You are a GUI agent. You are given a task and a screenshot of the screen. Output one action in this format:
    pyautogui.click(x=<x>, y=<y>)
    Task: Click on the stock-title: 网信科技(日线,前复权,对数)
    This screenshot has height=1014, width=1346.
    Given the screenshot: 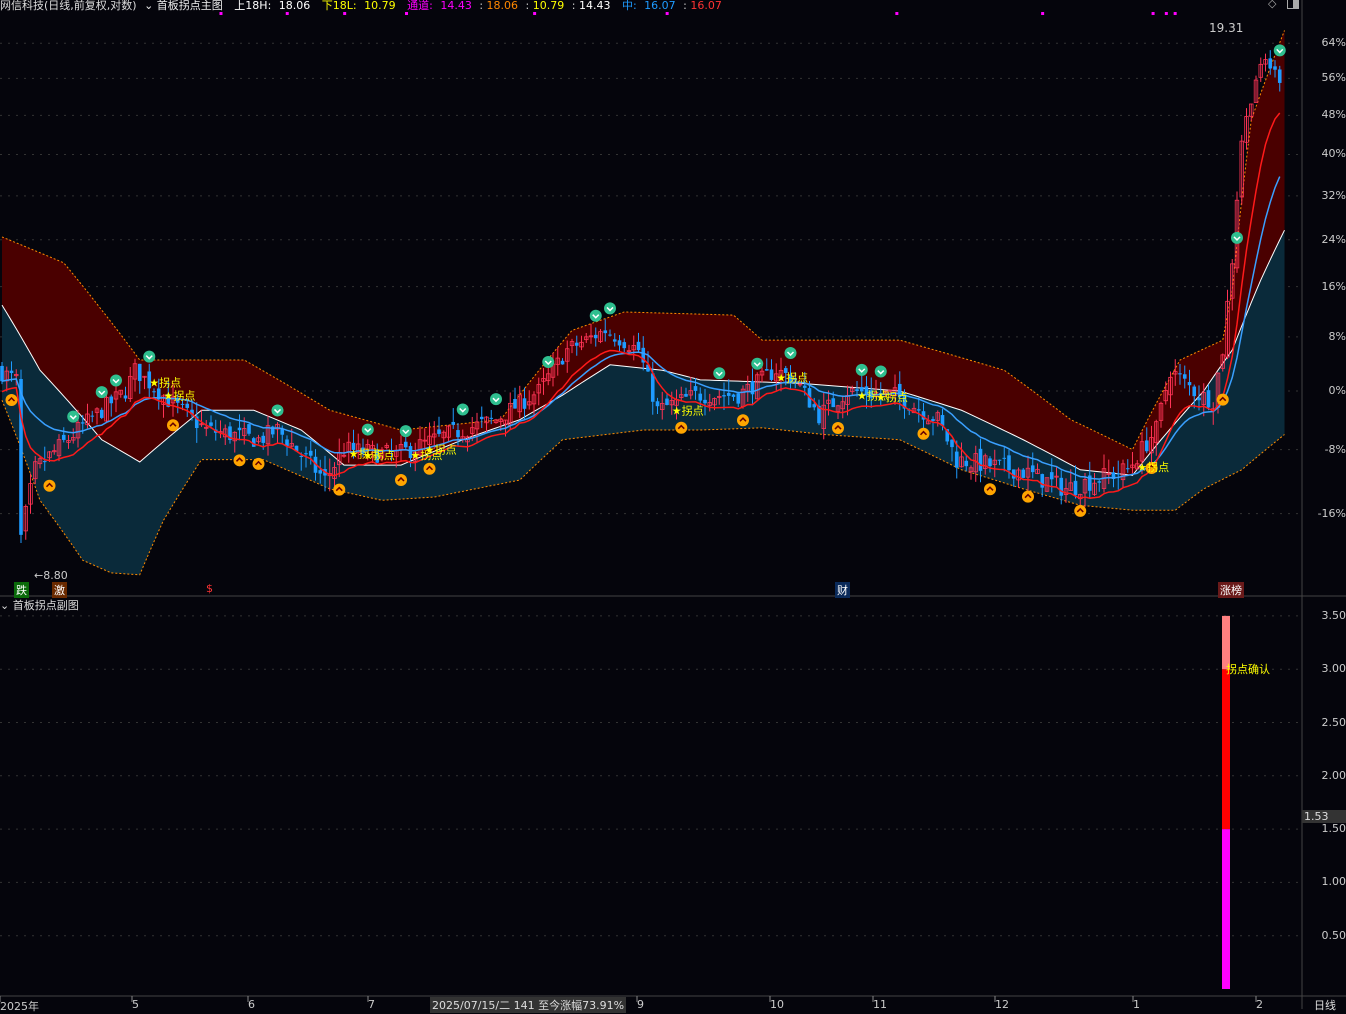 What is the action you would take?
    pyautogui.click(x=68, y=6)
    